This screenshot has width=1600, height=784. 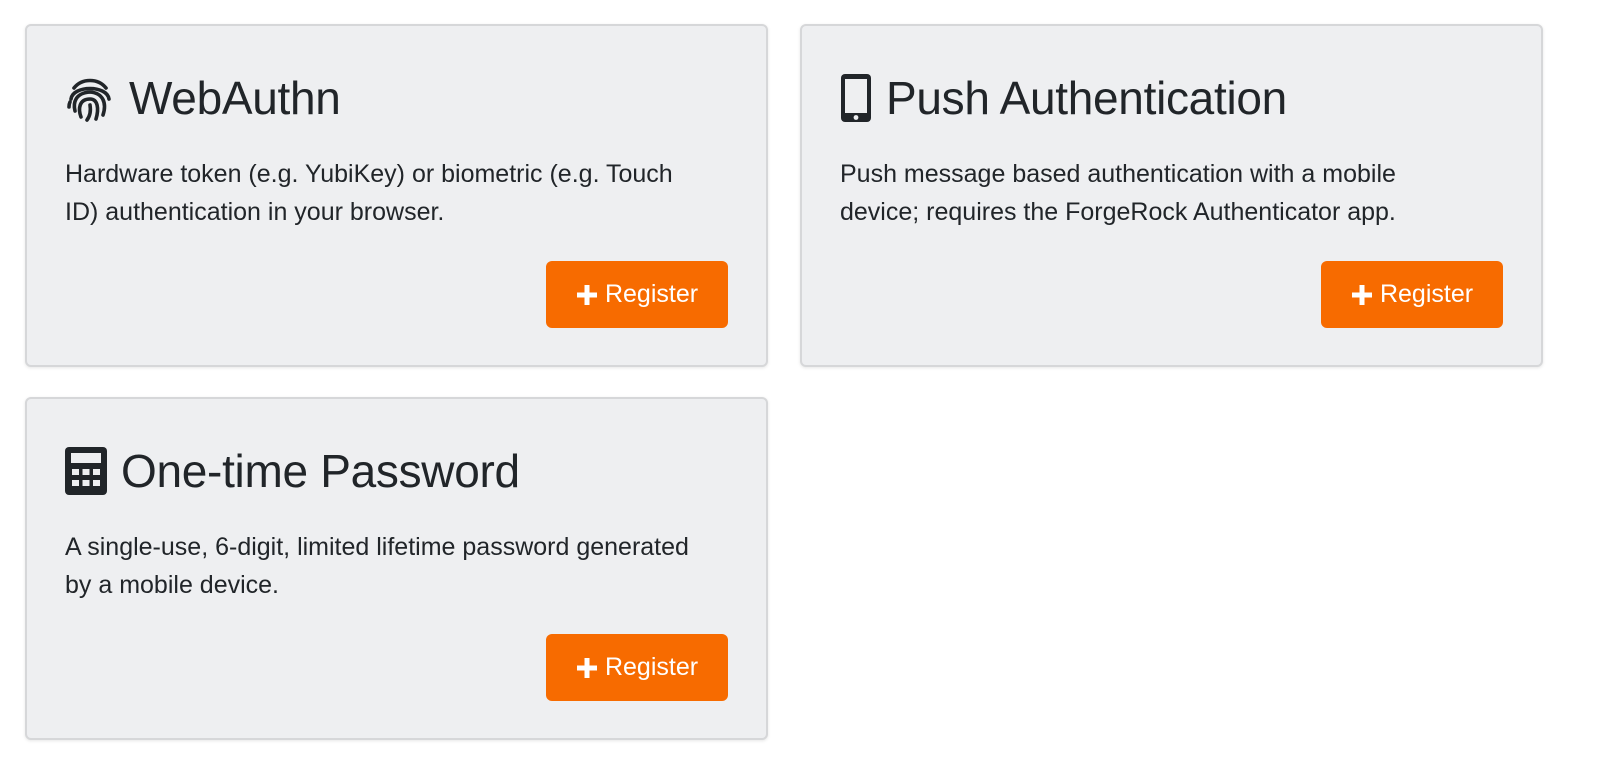 I want to click on mobile-phone-icon, so click(x=856, y=98).